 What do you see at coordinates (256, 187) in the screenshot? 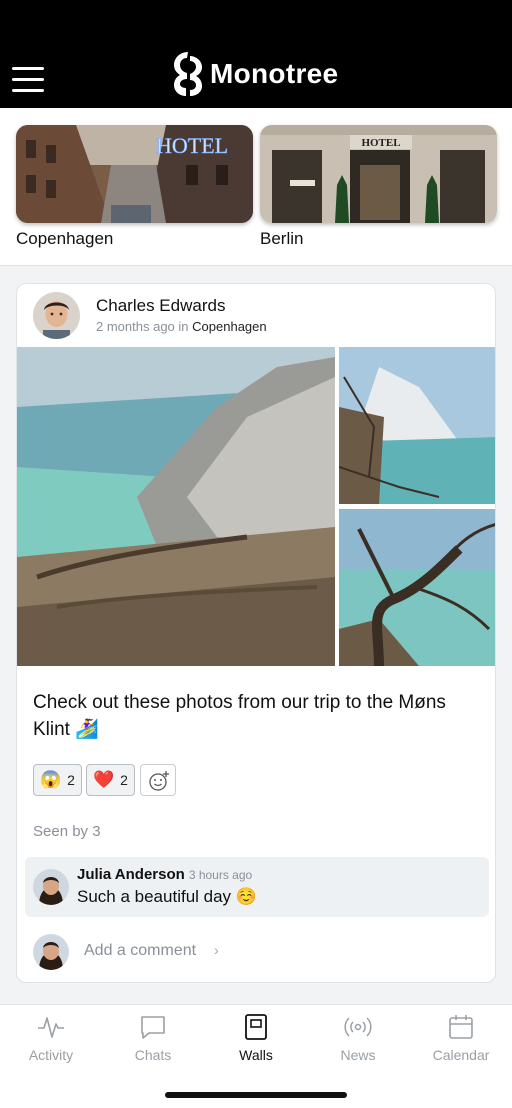
I see `walls-strip: HOTEL Copenhagen HOTEL Berlin` at bounding box center [256, 187].